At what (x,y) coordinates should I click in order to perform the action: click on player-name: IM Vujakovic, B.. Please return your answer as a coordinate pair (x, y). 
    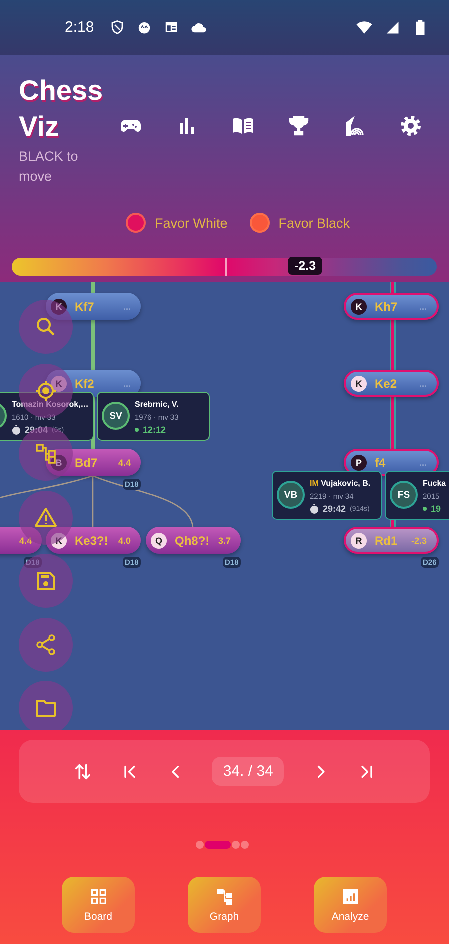
    Looking at the image, I should click on (340, 483).